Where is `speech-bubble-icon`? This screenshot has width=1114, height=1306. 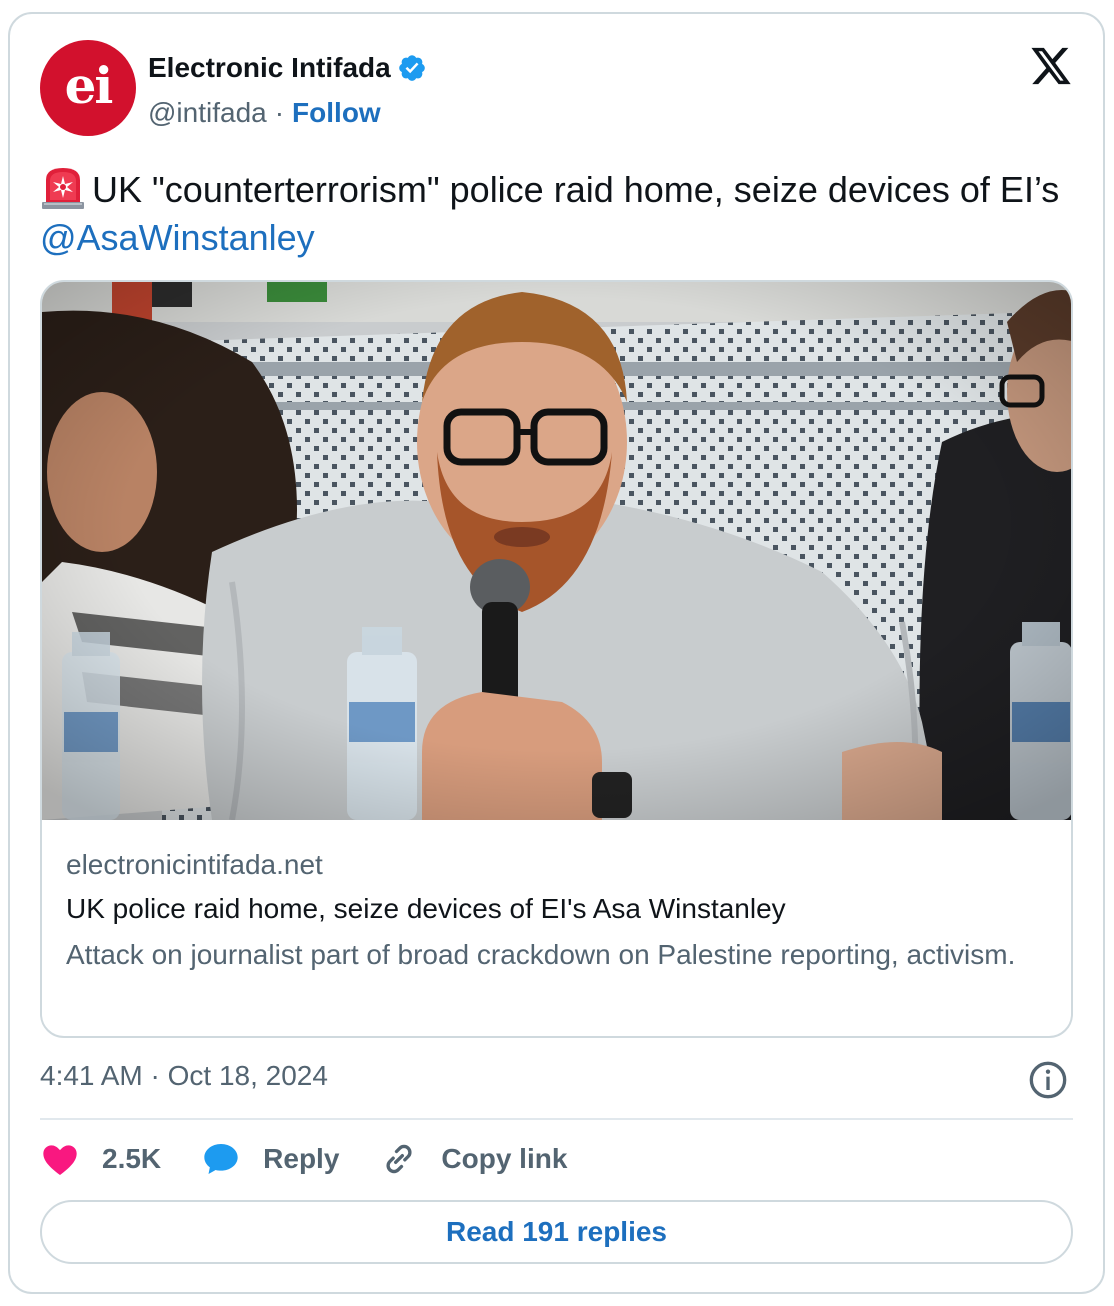 speech-bubble-icon is located at coordinates (221, 1159).